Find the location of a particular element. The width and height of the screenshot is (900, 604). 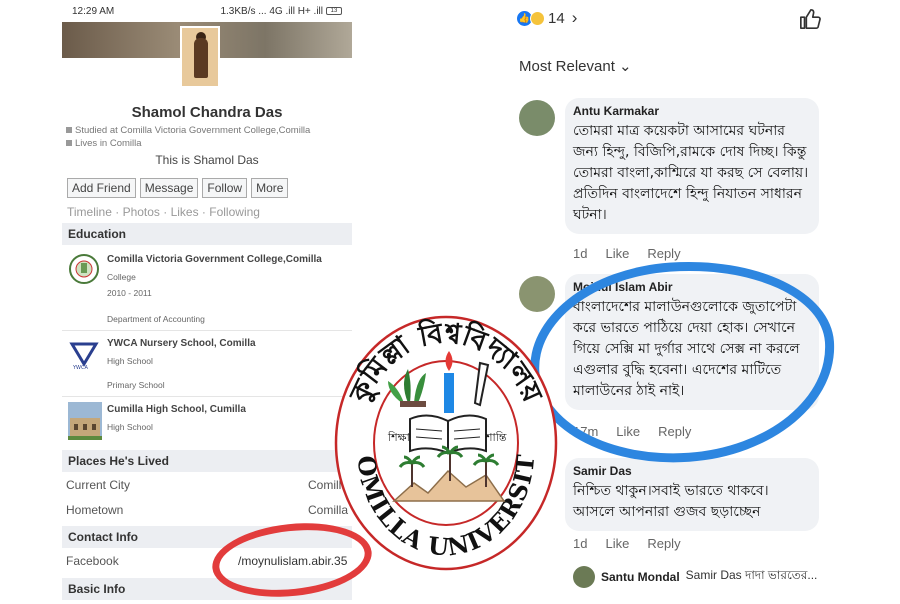

home-icon is located at coordinates (69, 143).